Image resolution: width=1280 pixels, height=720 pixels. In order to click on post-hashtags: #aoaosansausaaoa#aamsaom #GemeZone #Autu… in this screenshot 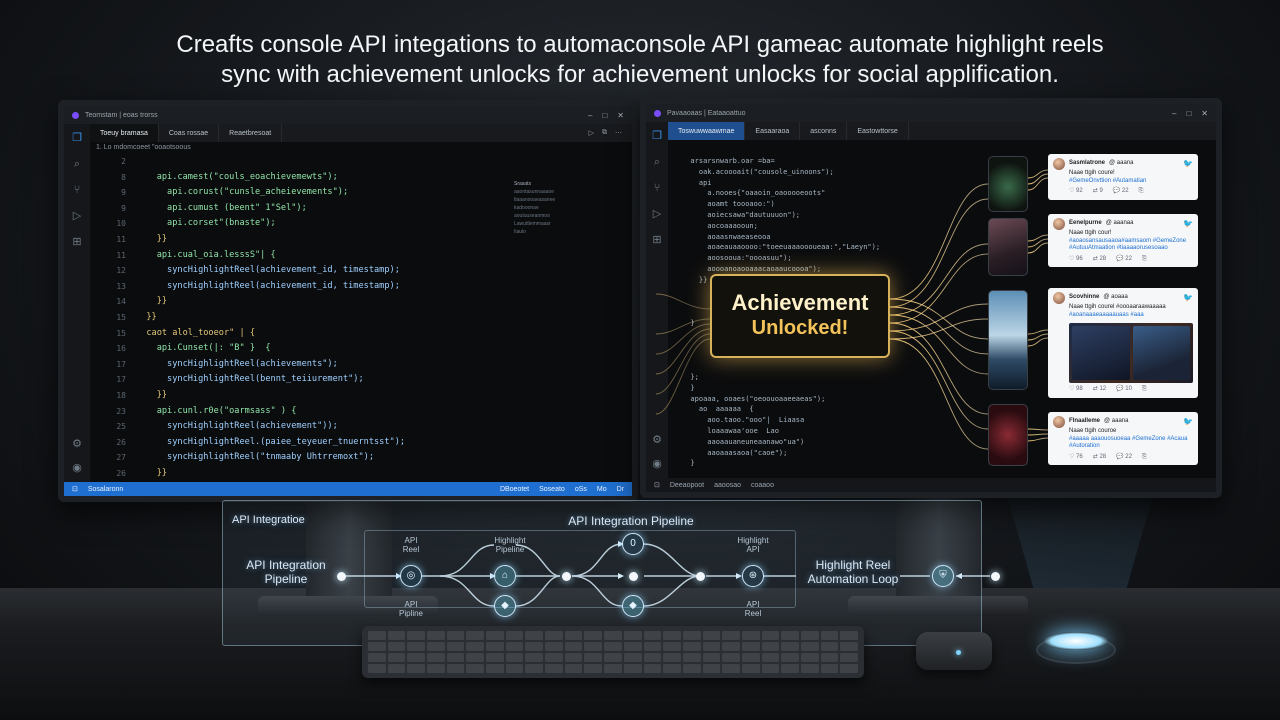, I will do `click(1131, 245)`.